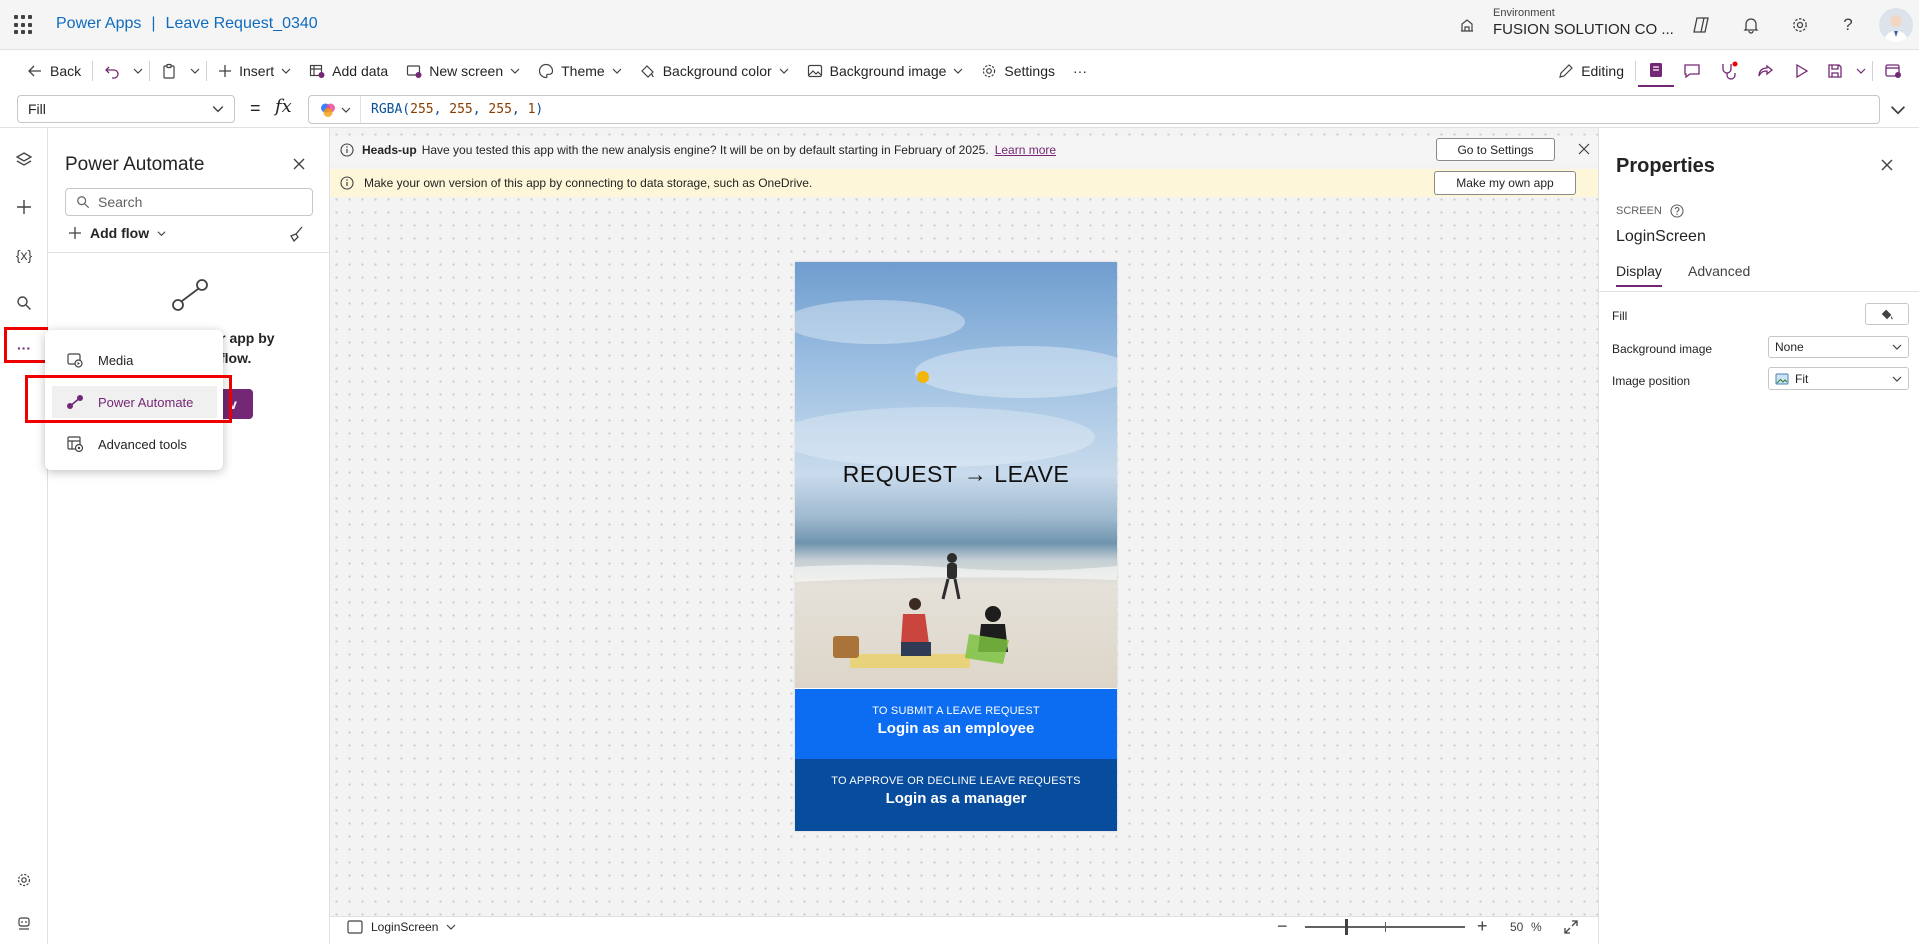  Describe the element at coordinates (1801, 71) in the screenshot. I see `preview-play-button` at that location.